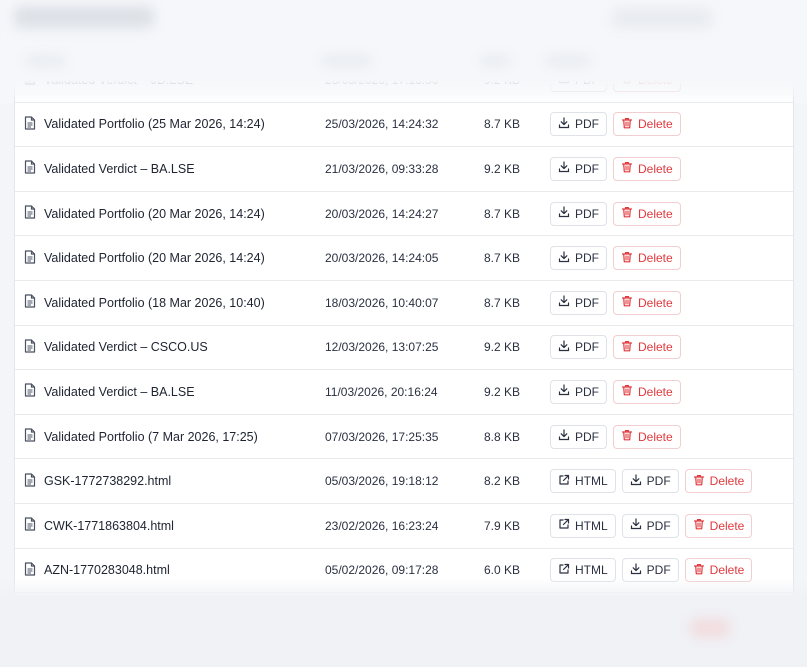 Image resolution: width=807 pixels, height=667 pixels. I want to click on report-name-cell: Validated Portfolio (20 Mar 2026, 14:24), so click(144, 258).